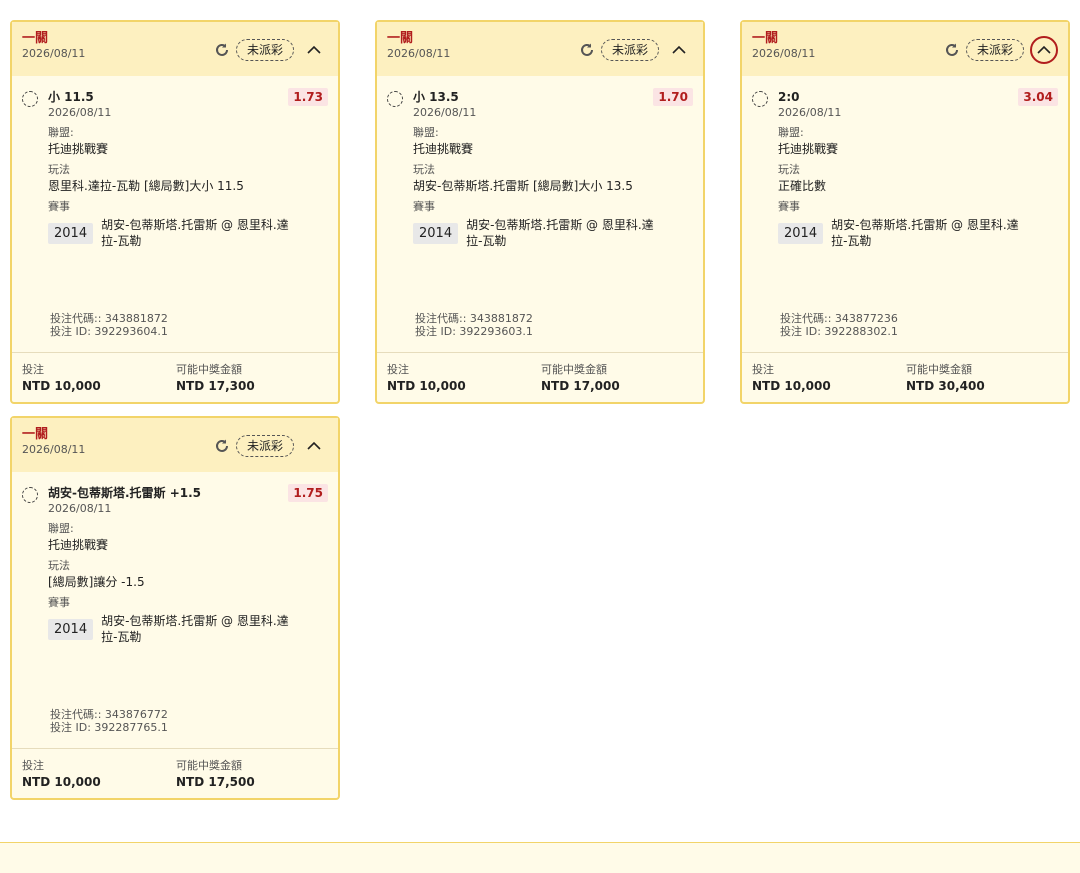  I want to click on bet-type-value: 胡安-包蒂斯塔.托雷斯 [總局數]大小 13.5, so click(523, 186).